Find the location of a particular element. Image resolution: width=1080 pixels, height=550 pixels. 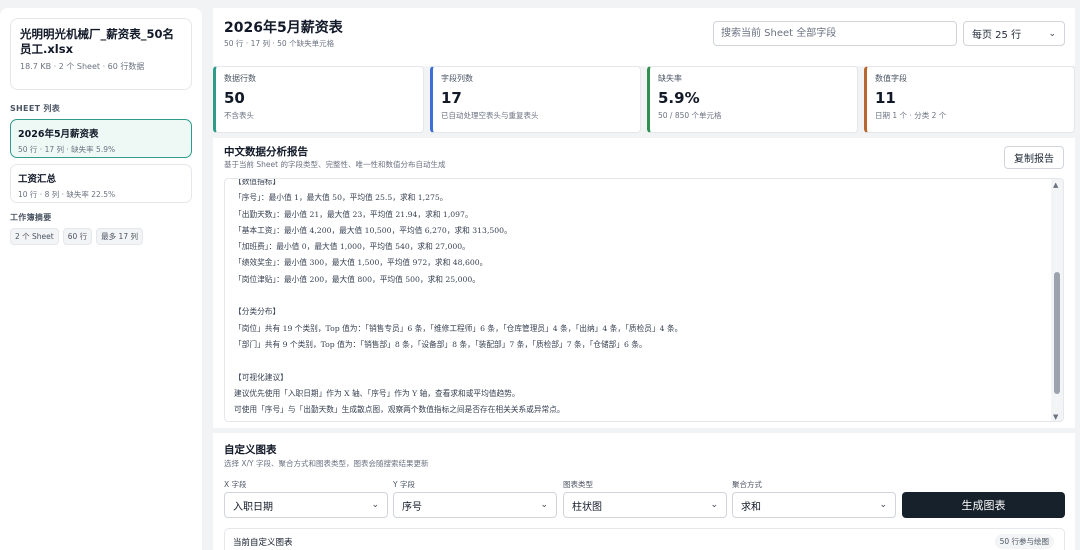

x-field-select: 入职日期 ⌄ is located at coordinates (306, 505).